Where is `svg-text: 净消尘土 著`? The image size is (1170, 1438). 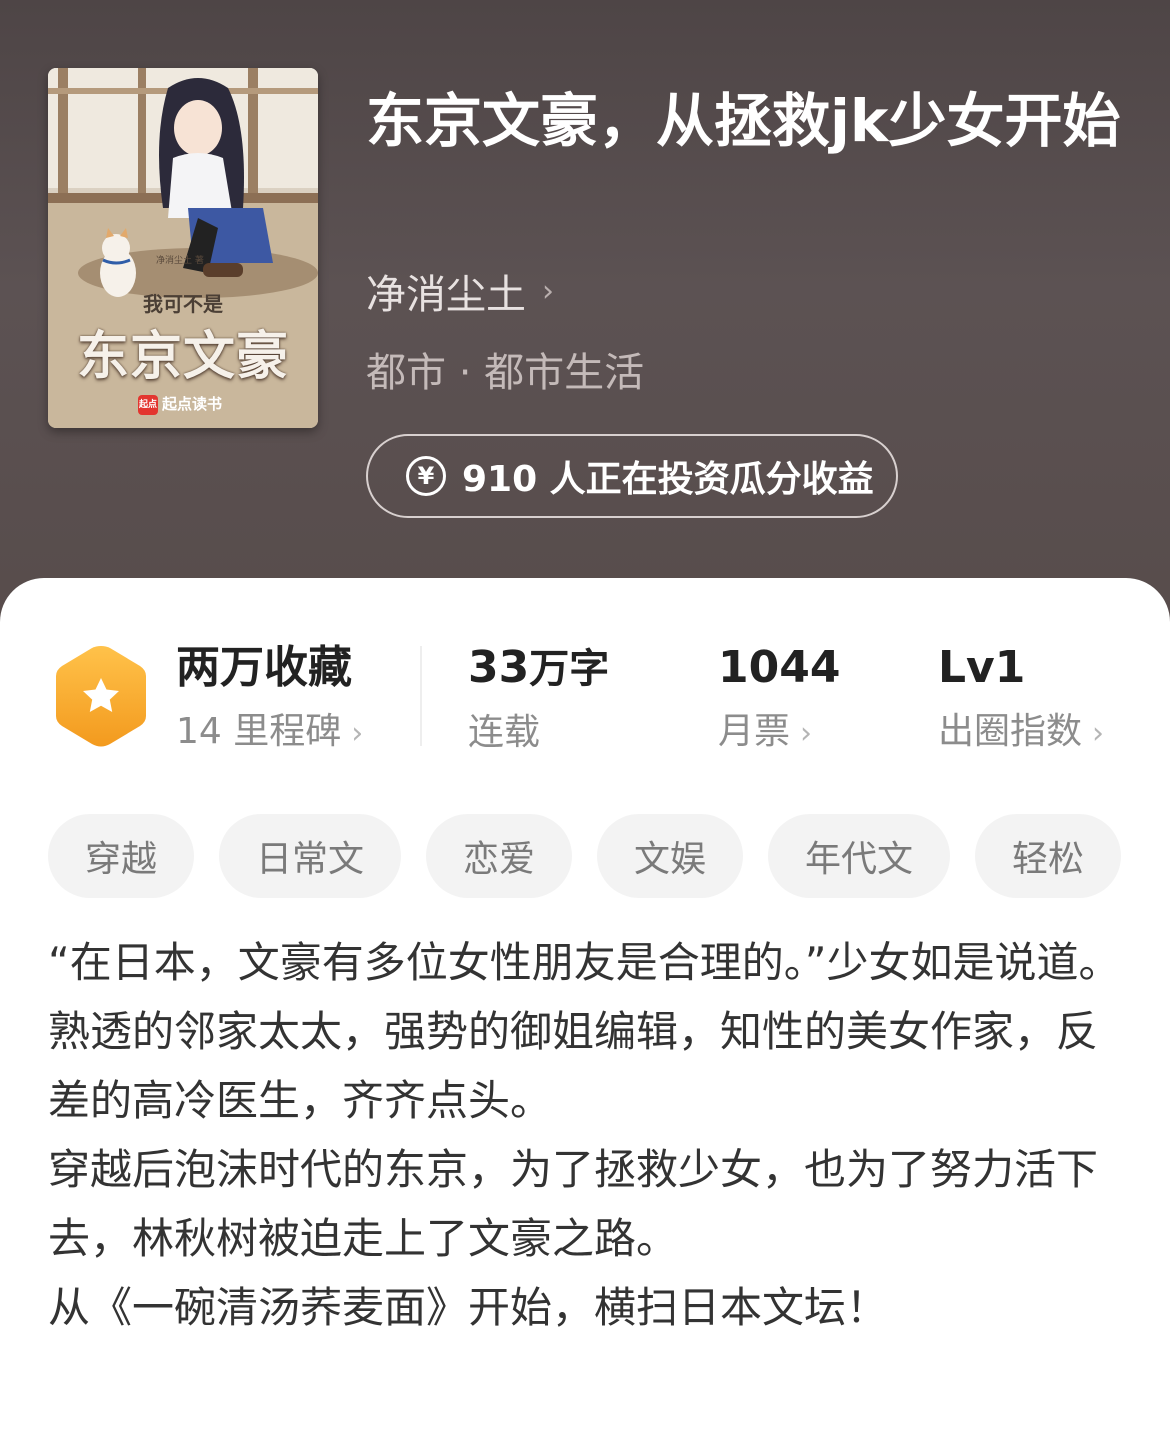
svg-text: 净消尘土 著 is located at coordinates (180, 260).